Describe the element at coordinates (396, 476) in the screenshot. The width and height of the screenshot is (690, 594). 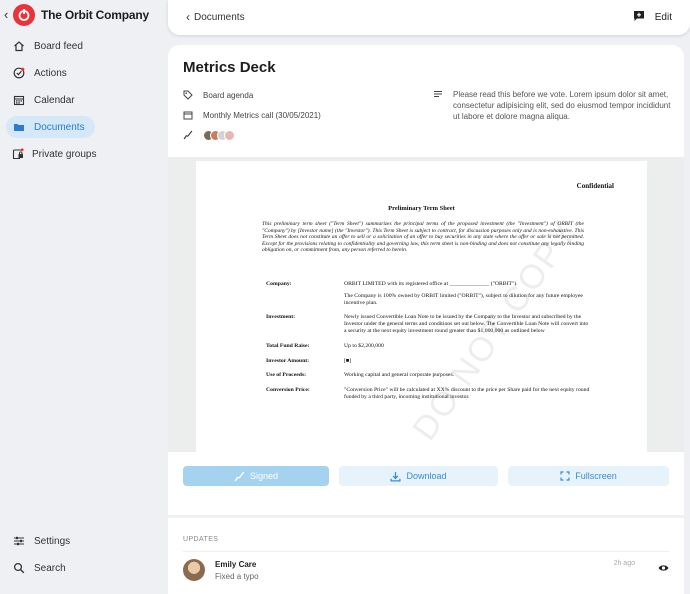
I see `download-icon` at that location.